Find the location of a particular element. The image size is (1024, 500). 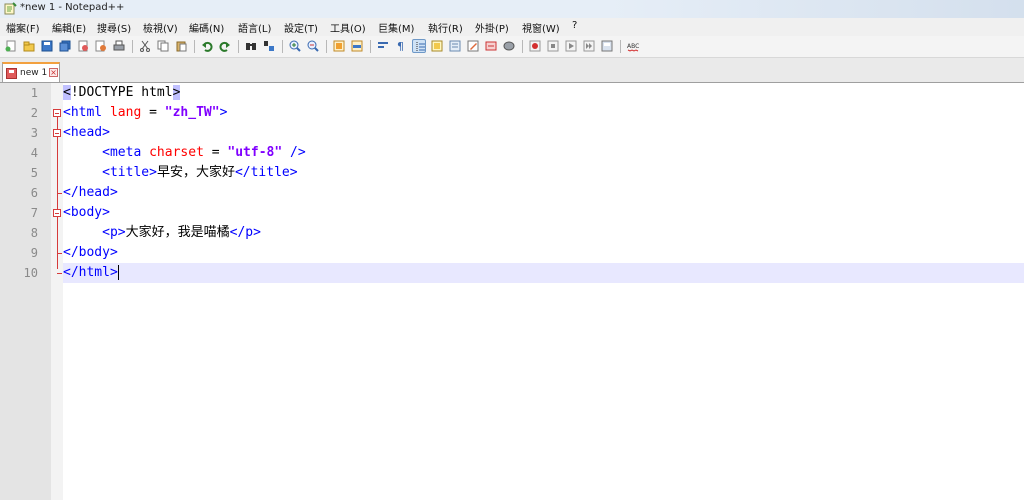

line-number: 6 is located at coordinates (34, 193).